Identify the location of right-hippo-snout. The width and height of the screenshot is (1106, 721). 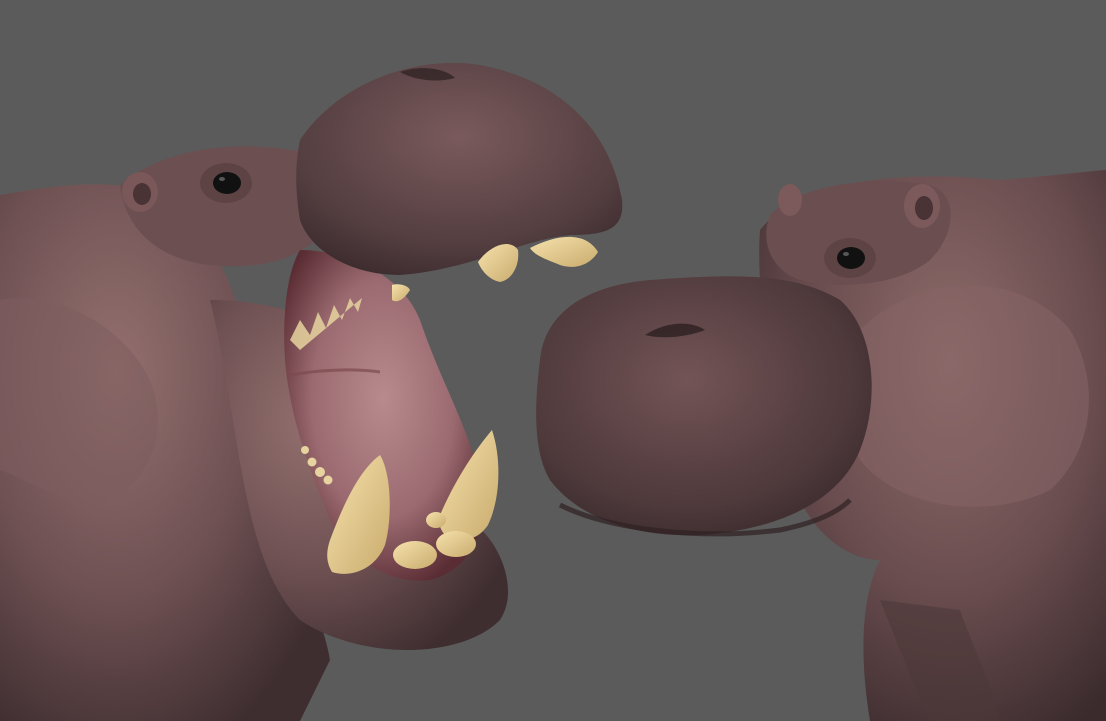
(704, 406).